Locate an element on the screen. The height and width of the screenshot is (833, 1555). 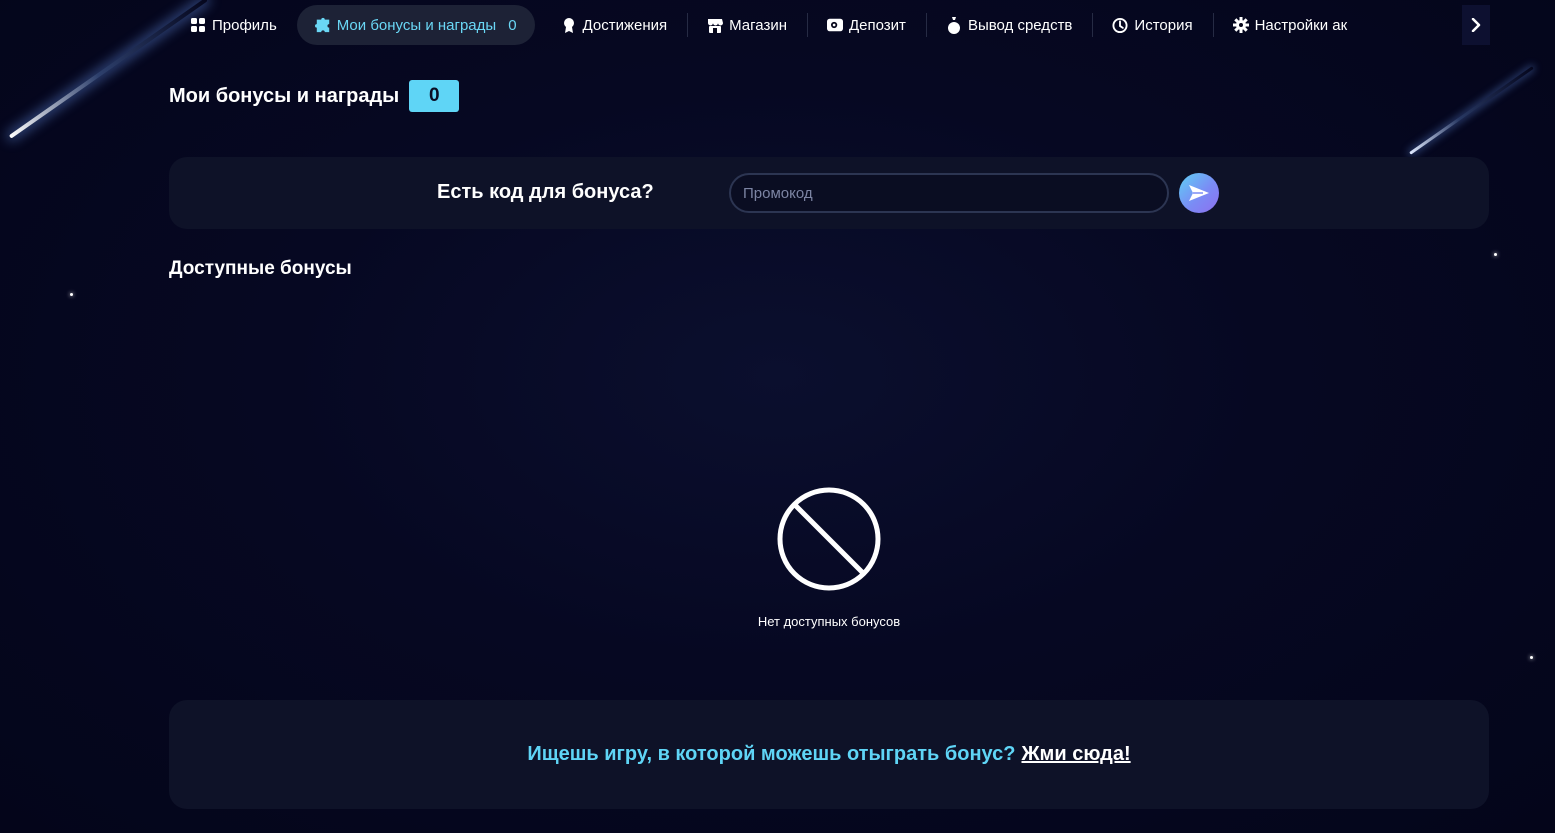
nav-item-store: Магазин is located at coordinates (747, 25).